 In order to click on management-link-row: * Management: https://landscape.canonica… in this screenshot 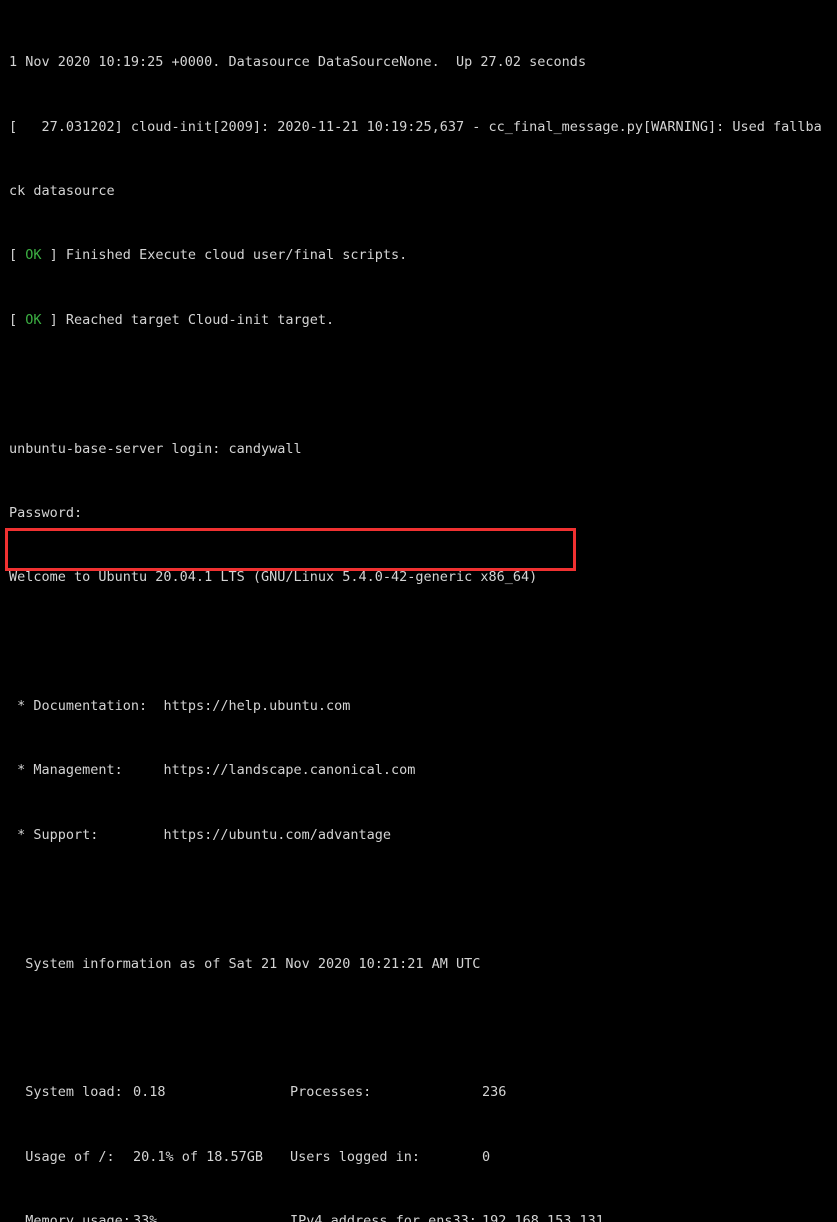, I will do `click(423, 770)`.